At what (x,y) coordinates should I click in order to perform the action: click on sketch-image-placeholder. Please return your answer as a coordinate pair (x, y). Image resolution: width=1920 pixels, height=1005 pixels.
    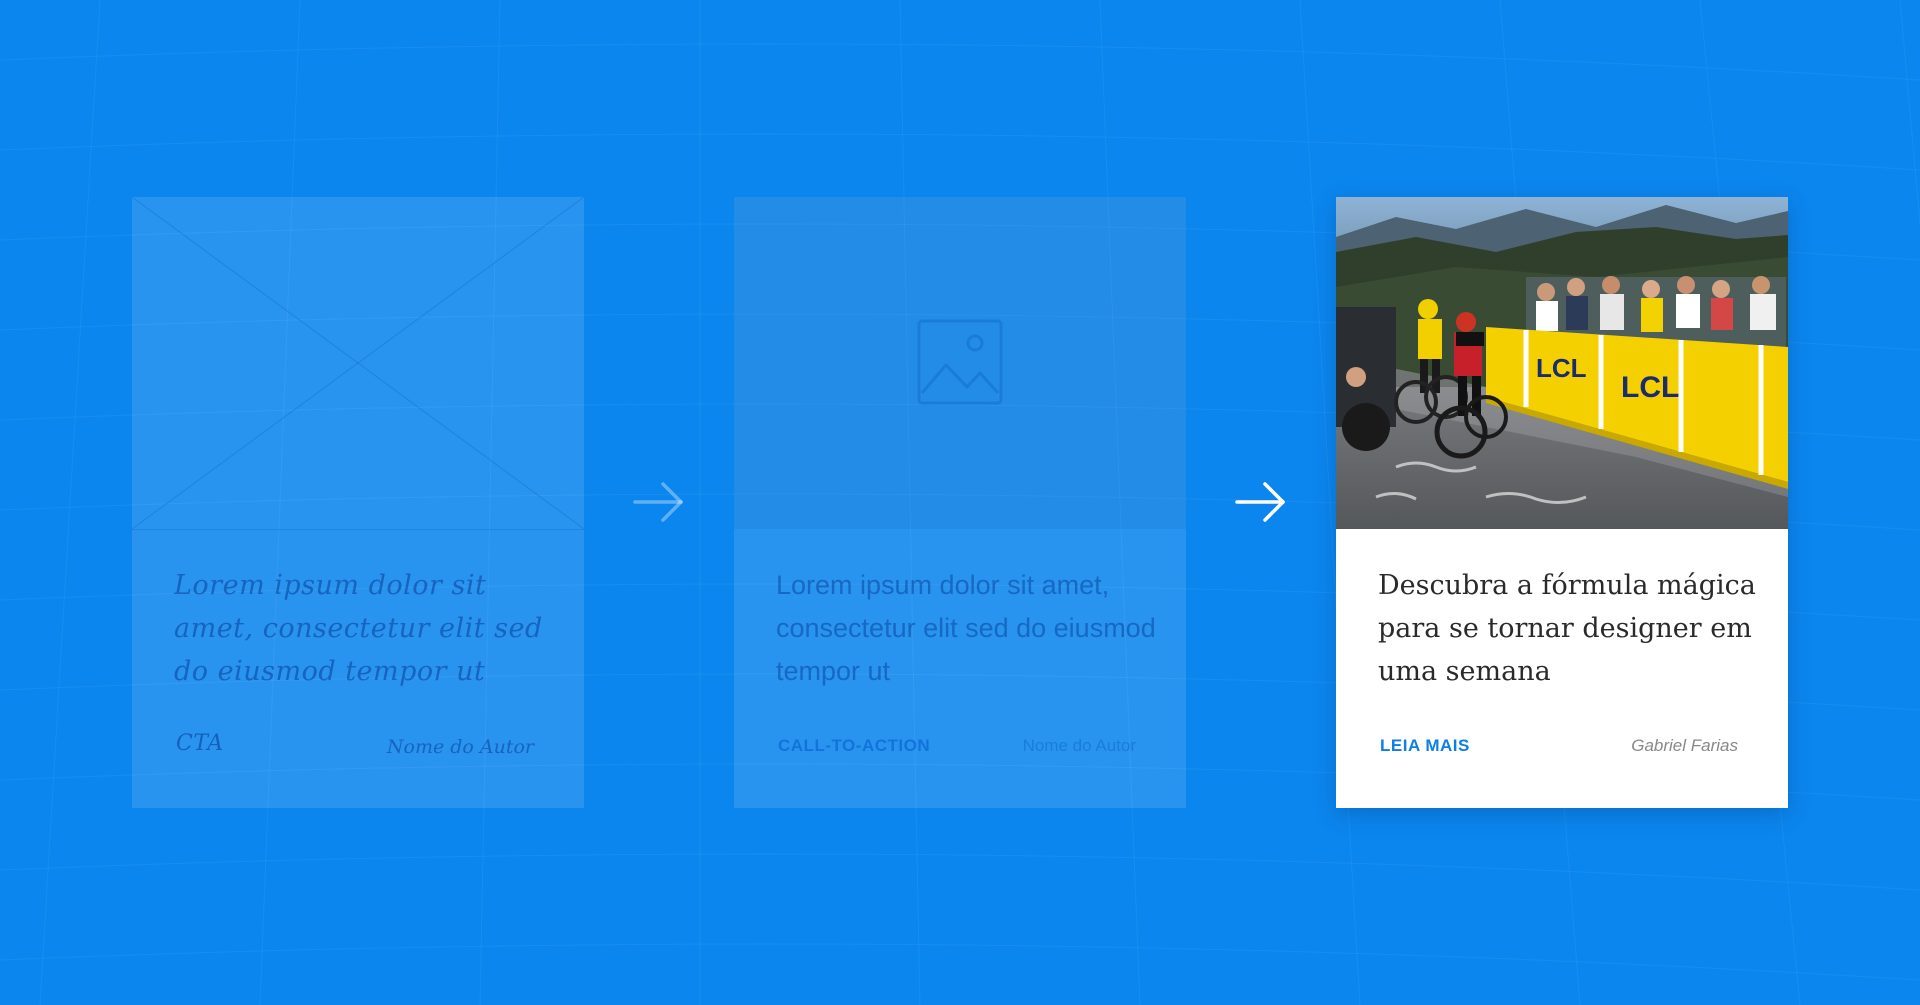
    Looking at the image, I should click on (358, 363).